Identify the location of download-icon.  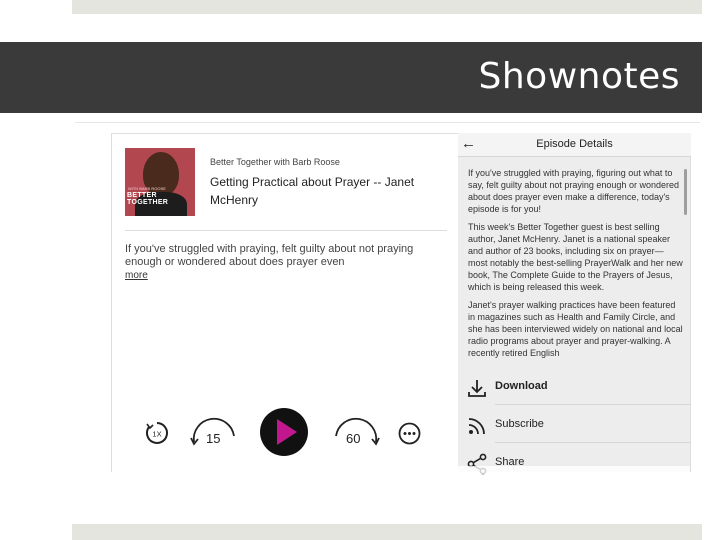
(477, 388).